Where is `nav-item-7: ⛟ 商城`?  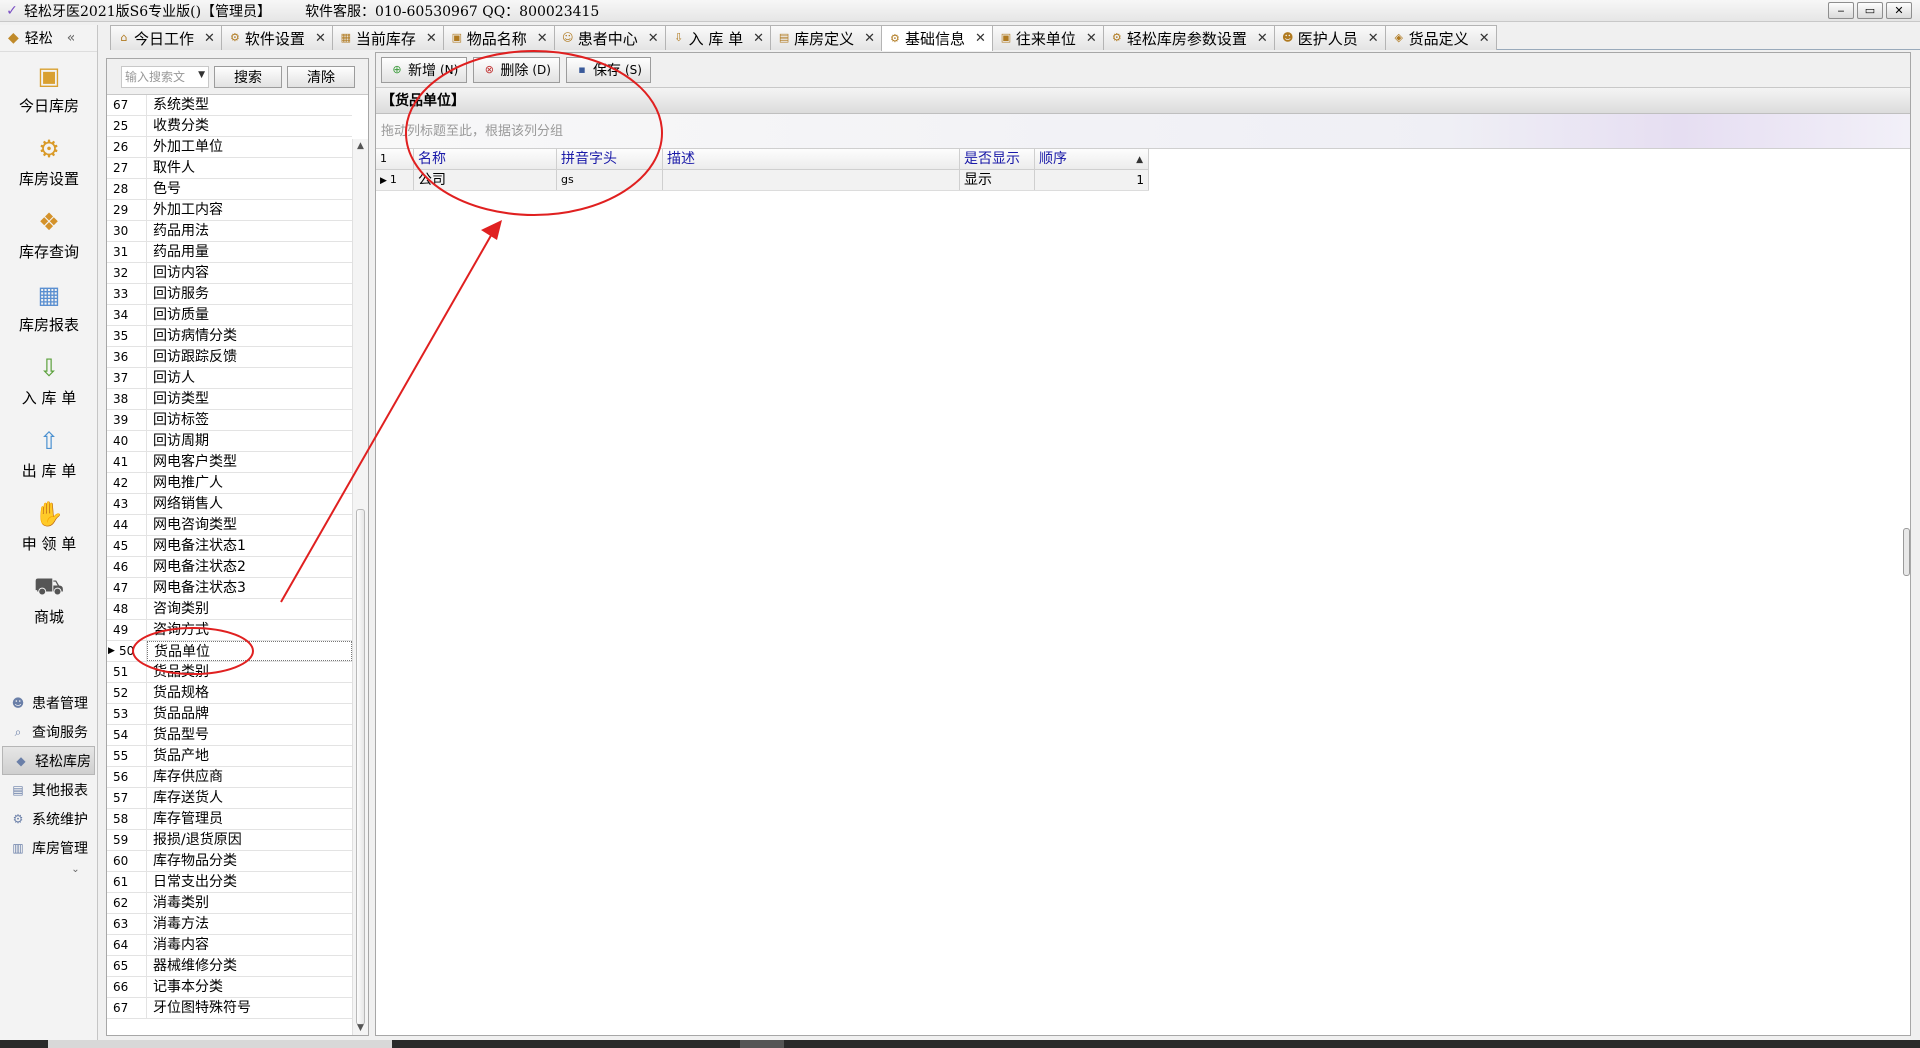
nav-item-7: ⛟ 商城 is located at coordinates (49, 599).